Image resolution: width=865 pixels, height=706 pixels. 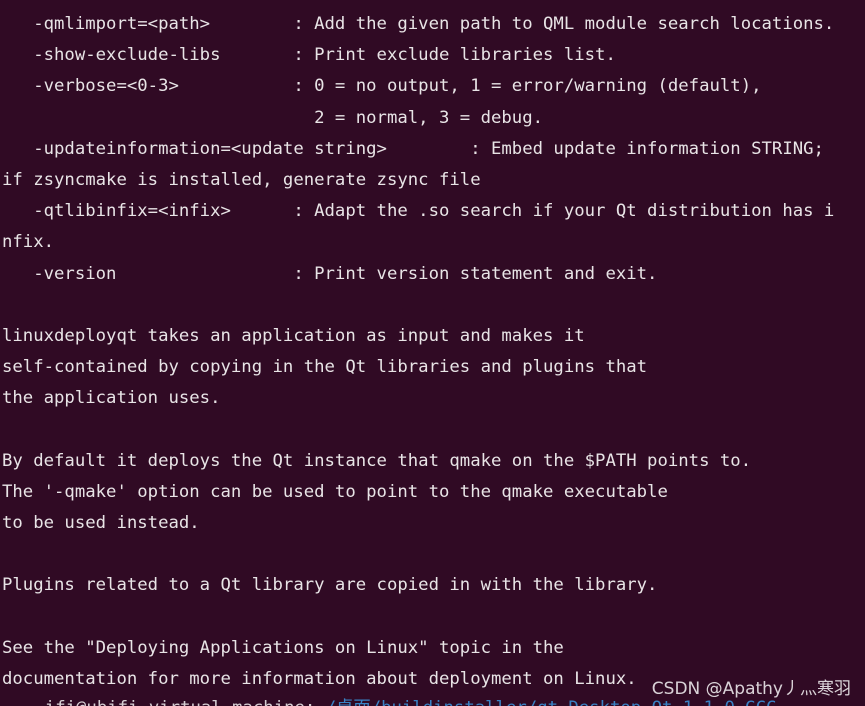 What do you see at coordinates (101, 523) in the screenshot?
I see `output-line: to be used instead.` at bounding box center [101, 523].